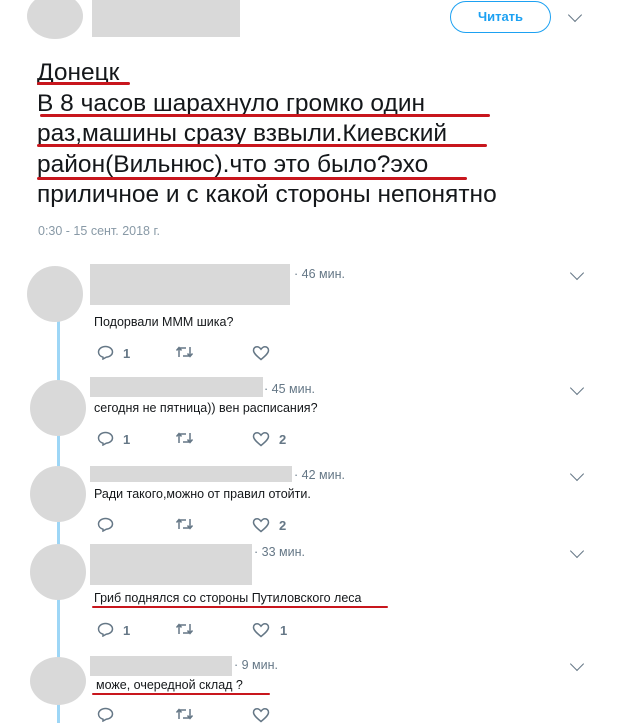 The width and height of the screenshot is (623, 725). What do you see at coordinates (256, 665) in the screenshot?
I see `reply-time: · 9 мин.` at bounding box center [256, 665].